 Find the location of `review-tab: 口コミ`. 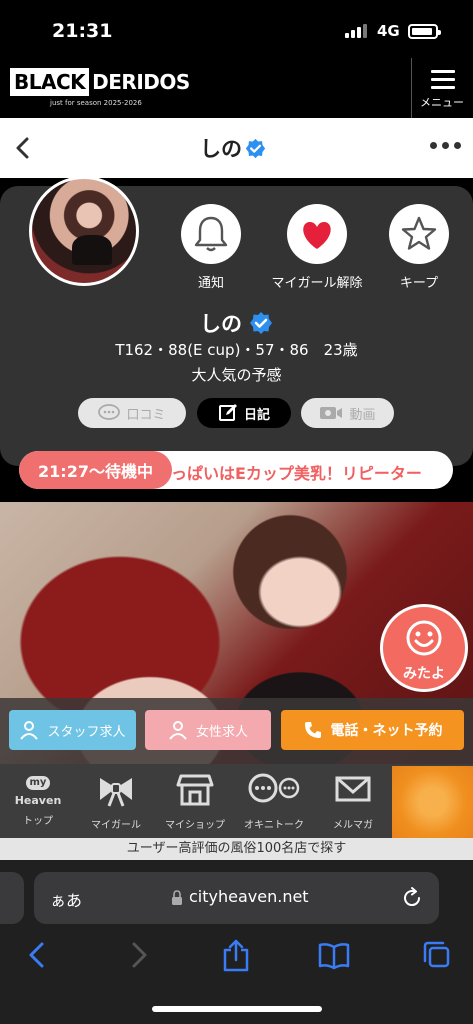

review-tab: 口コミ is located at coordinates (132, 413).